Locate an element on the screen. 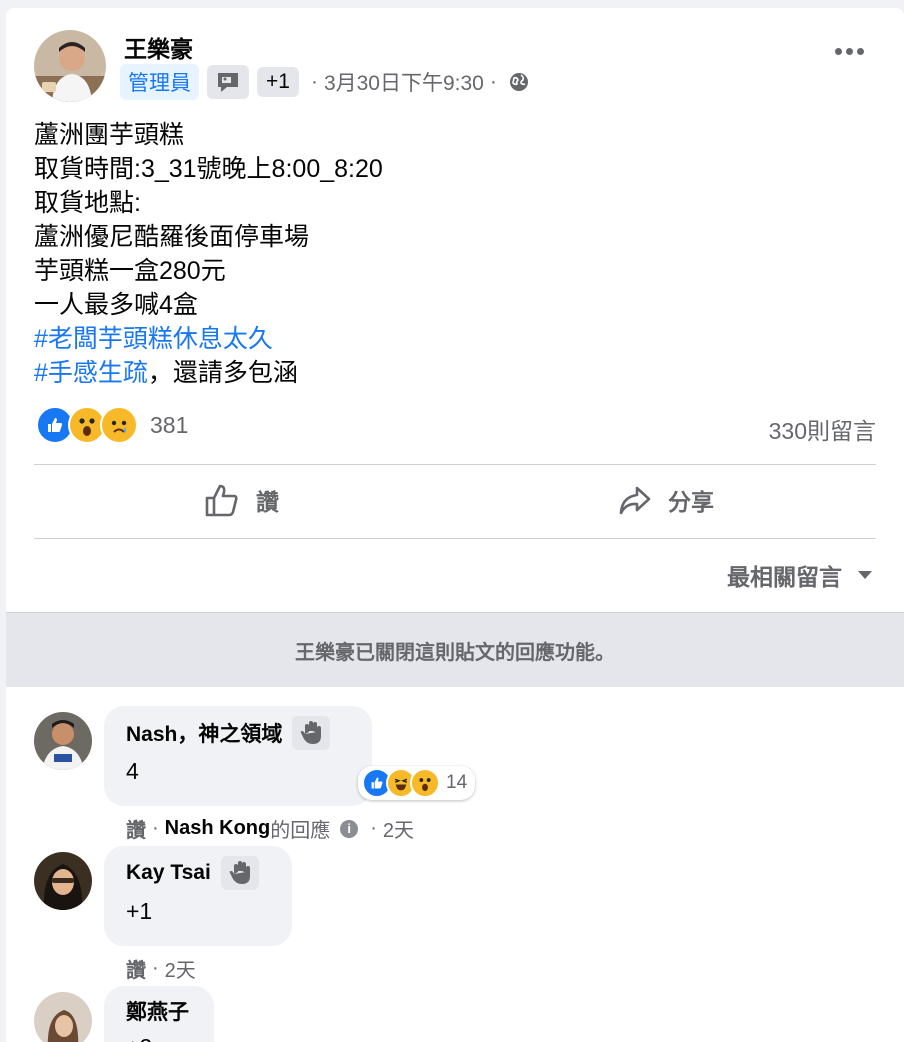  post-line: 蘆洲優尼酷羅後面停車場 is located at coordinates (172, 237).